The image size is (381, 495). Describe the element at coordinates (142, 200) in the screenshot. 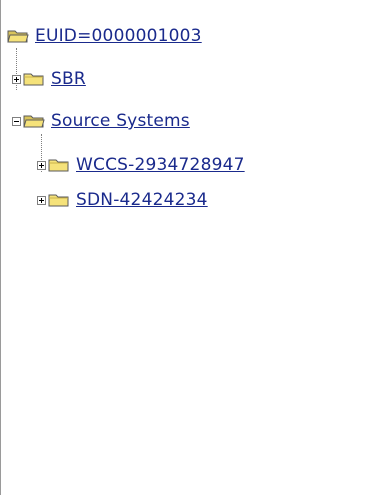

I see `tree-node-sdn-label: SDN-42424234` at that location.